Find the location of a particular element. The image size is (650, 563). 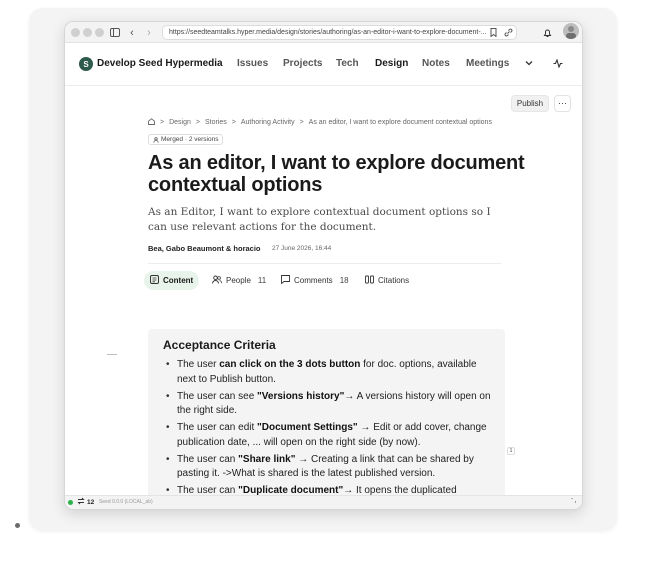

breadcrumb-item-design: Design is located at coordinates (180, 122).